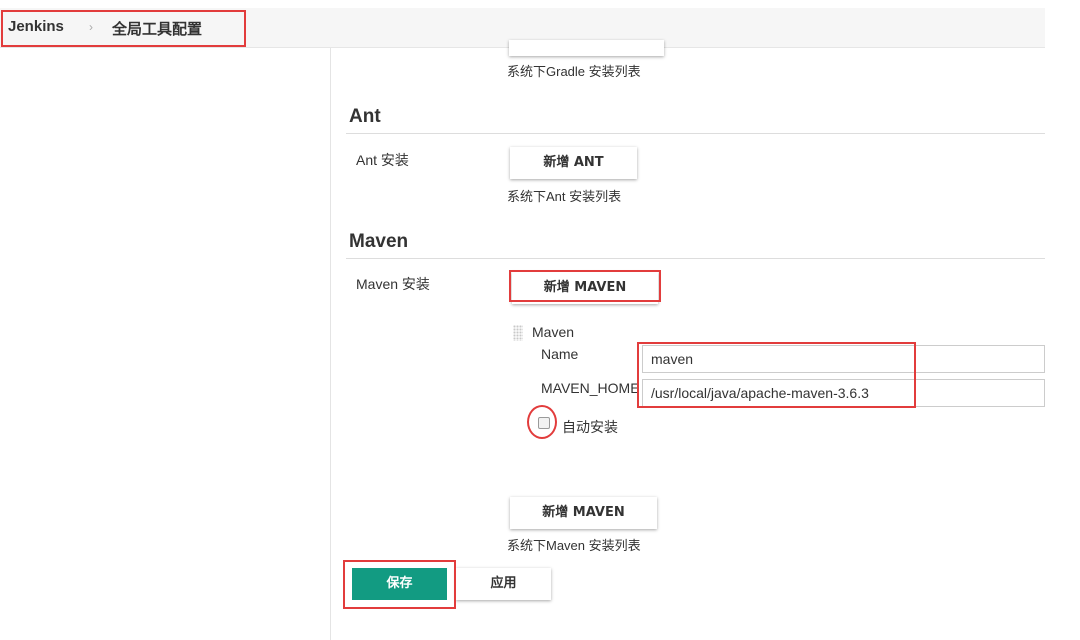  What do you see at coordinates (695, 258) in the screenshot?
I see `maven-section-divider` at bounding box center [695, 258].